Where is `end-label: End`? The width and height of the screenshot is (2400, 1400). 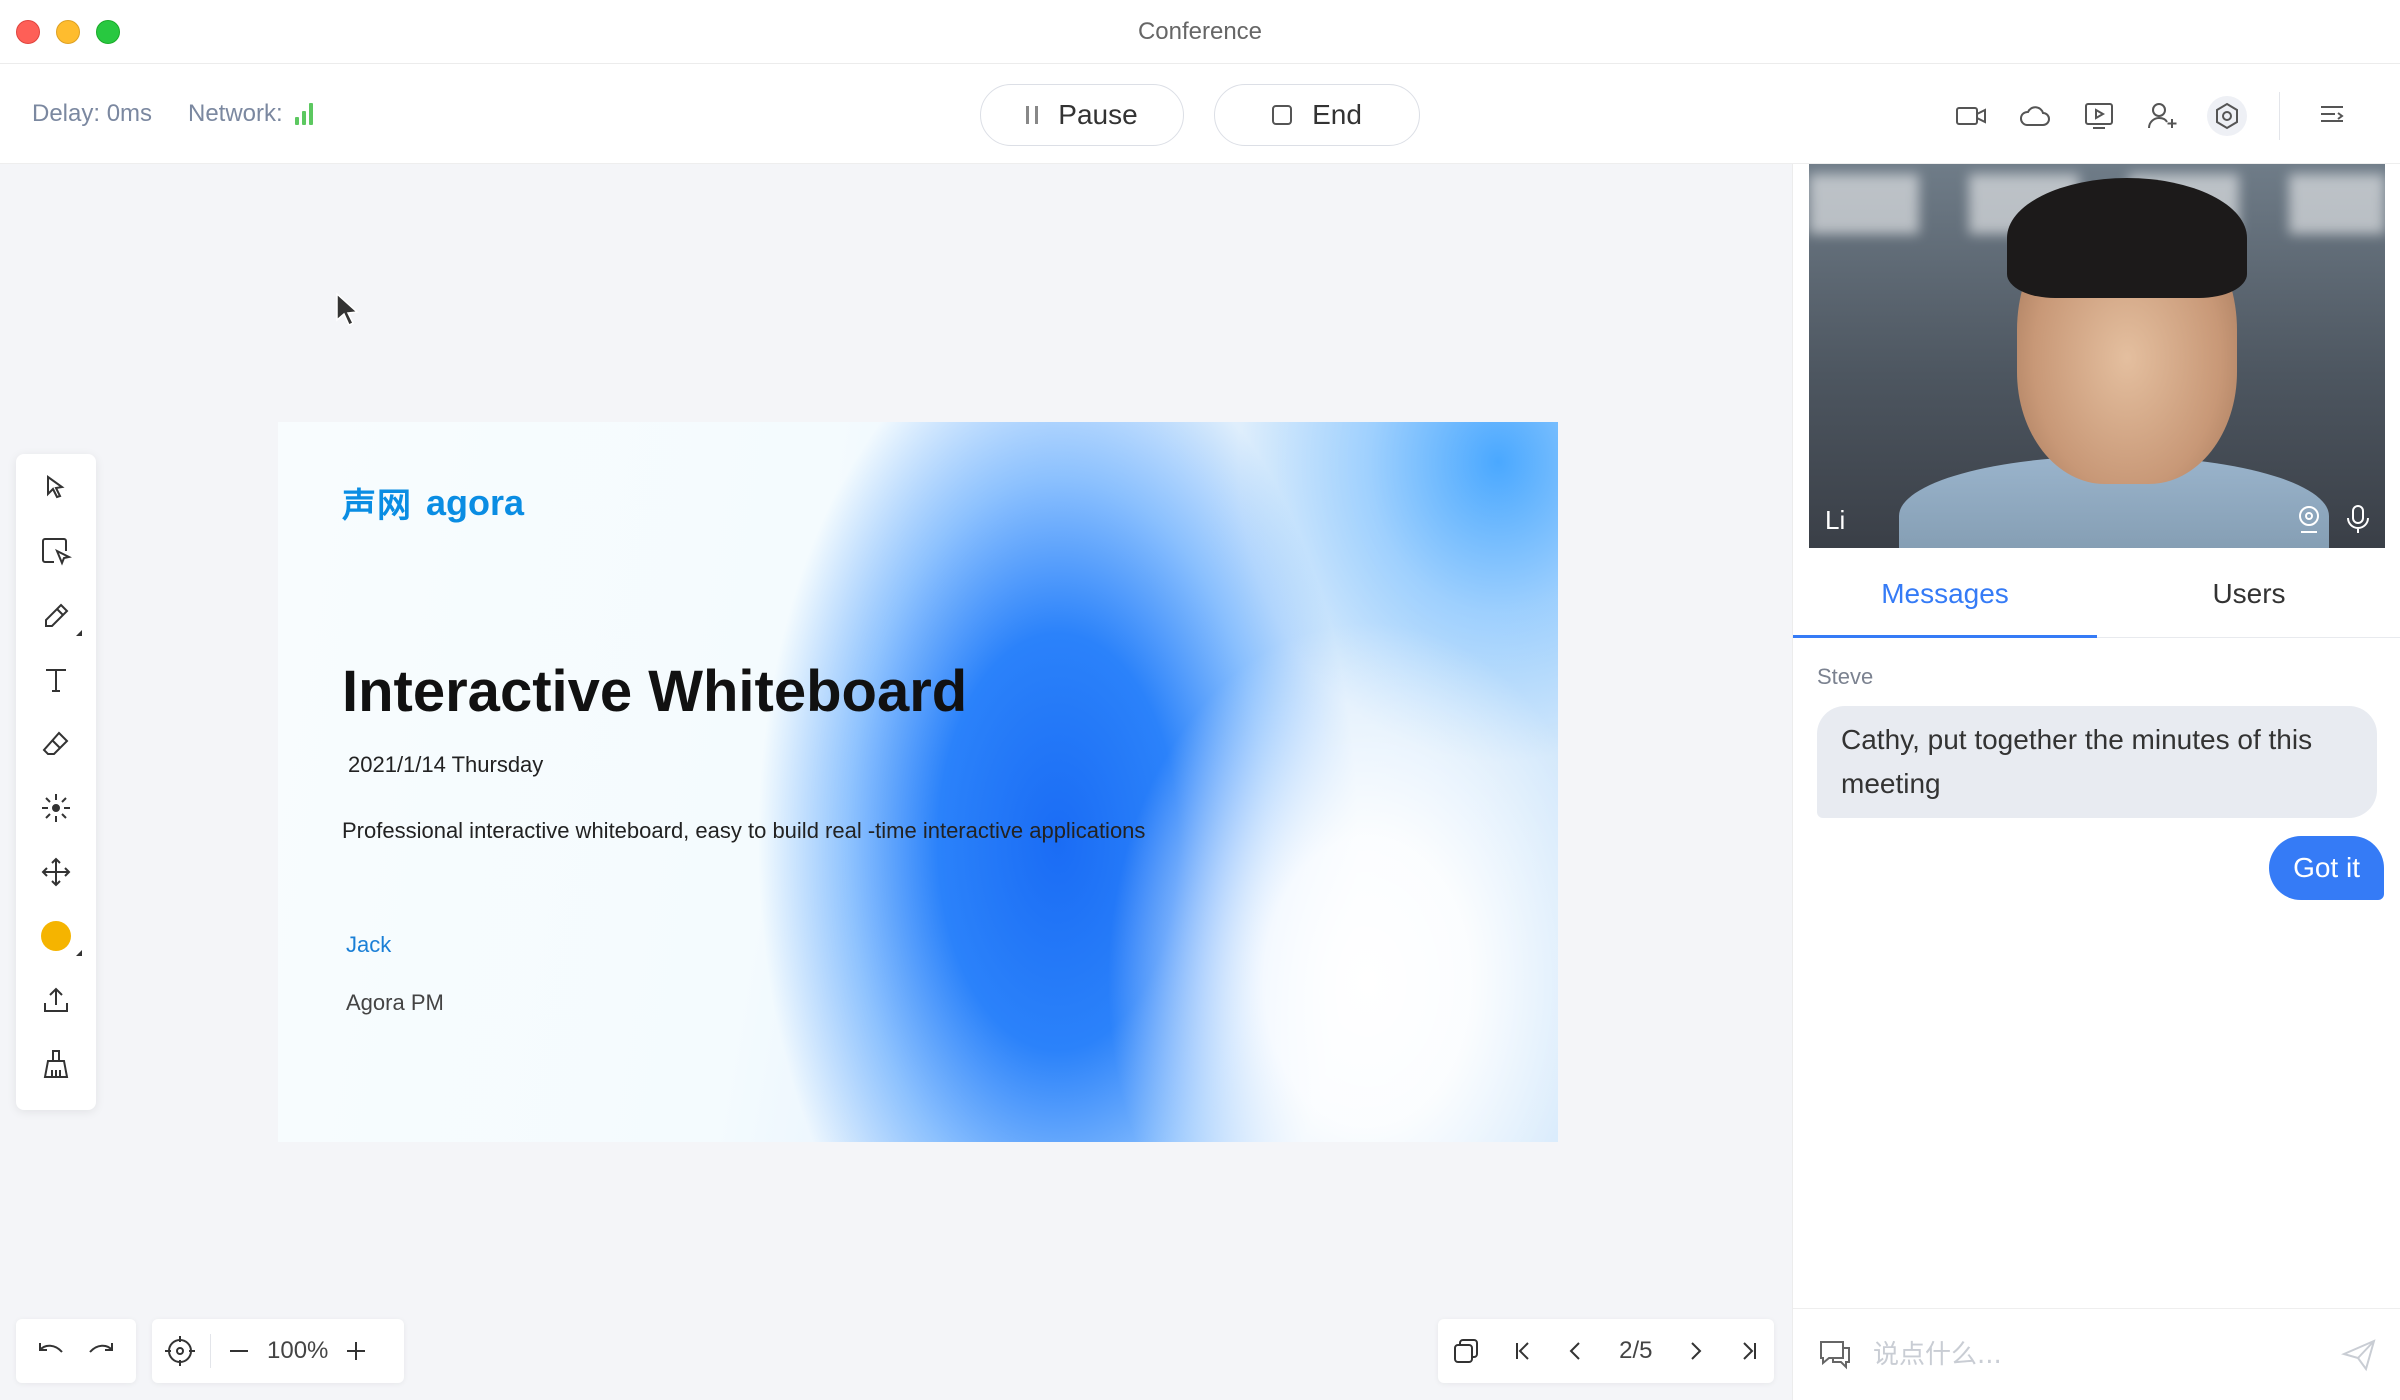
end-label: End is located at coordinates (1337, 114).